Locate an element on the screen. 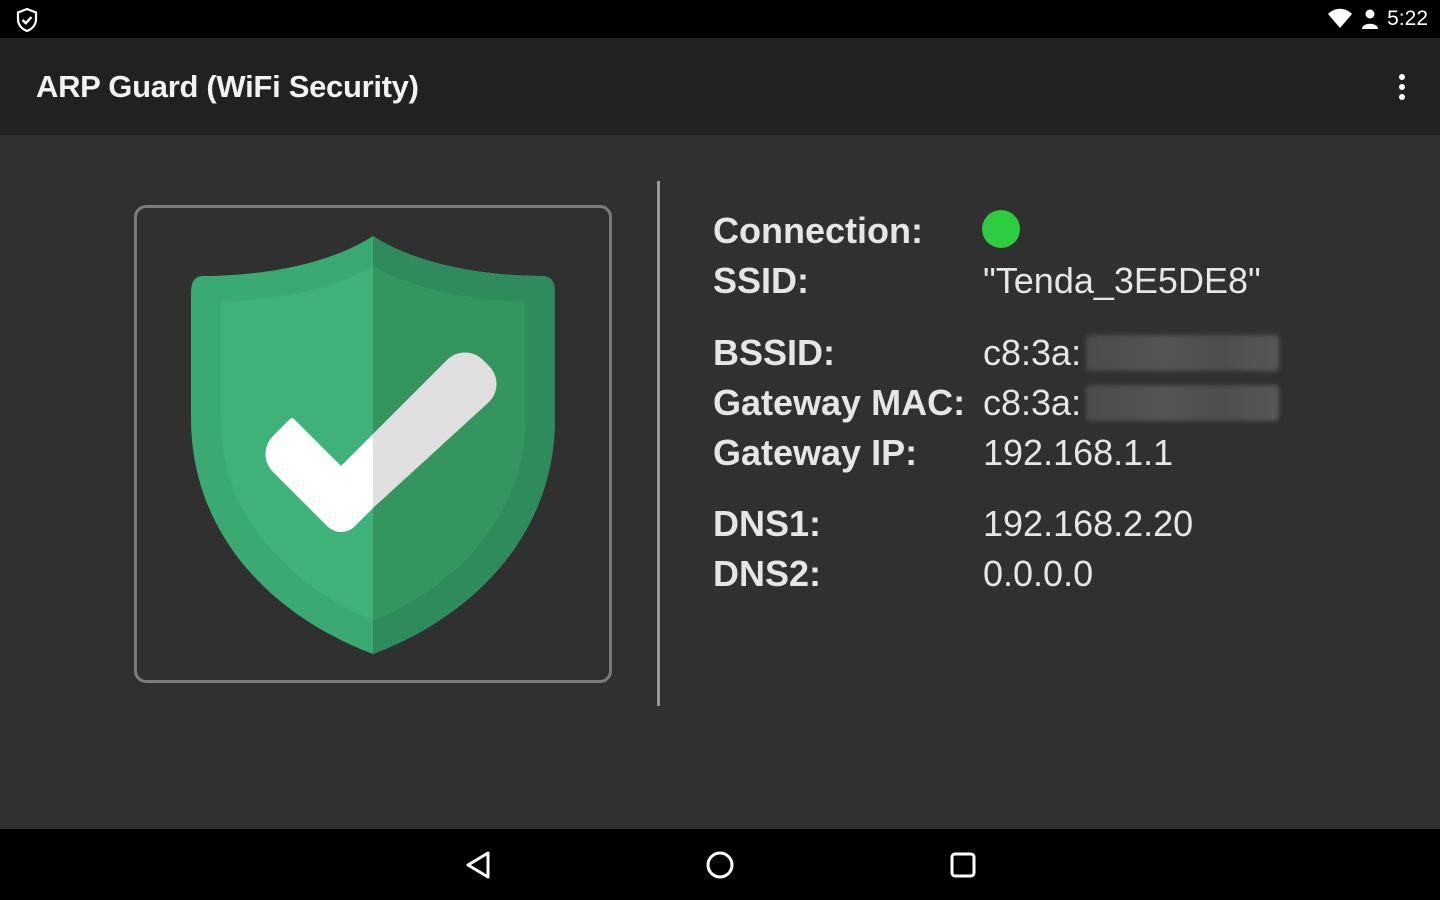 Image resolution: width=1440 pixels, height=900 pixels. clock: 5:22 is located at coordinates (1407, 18).